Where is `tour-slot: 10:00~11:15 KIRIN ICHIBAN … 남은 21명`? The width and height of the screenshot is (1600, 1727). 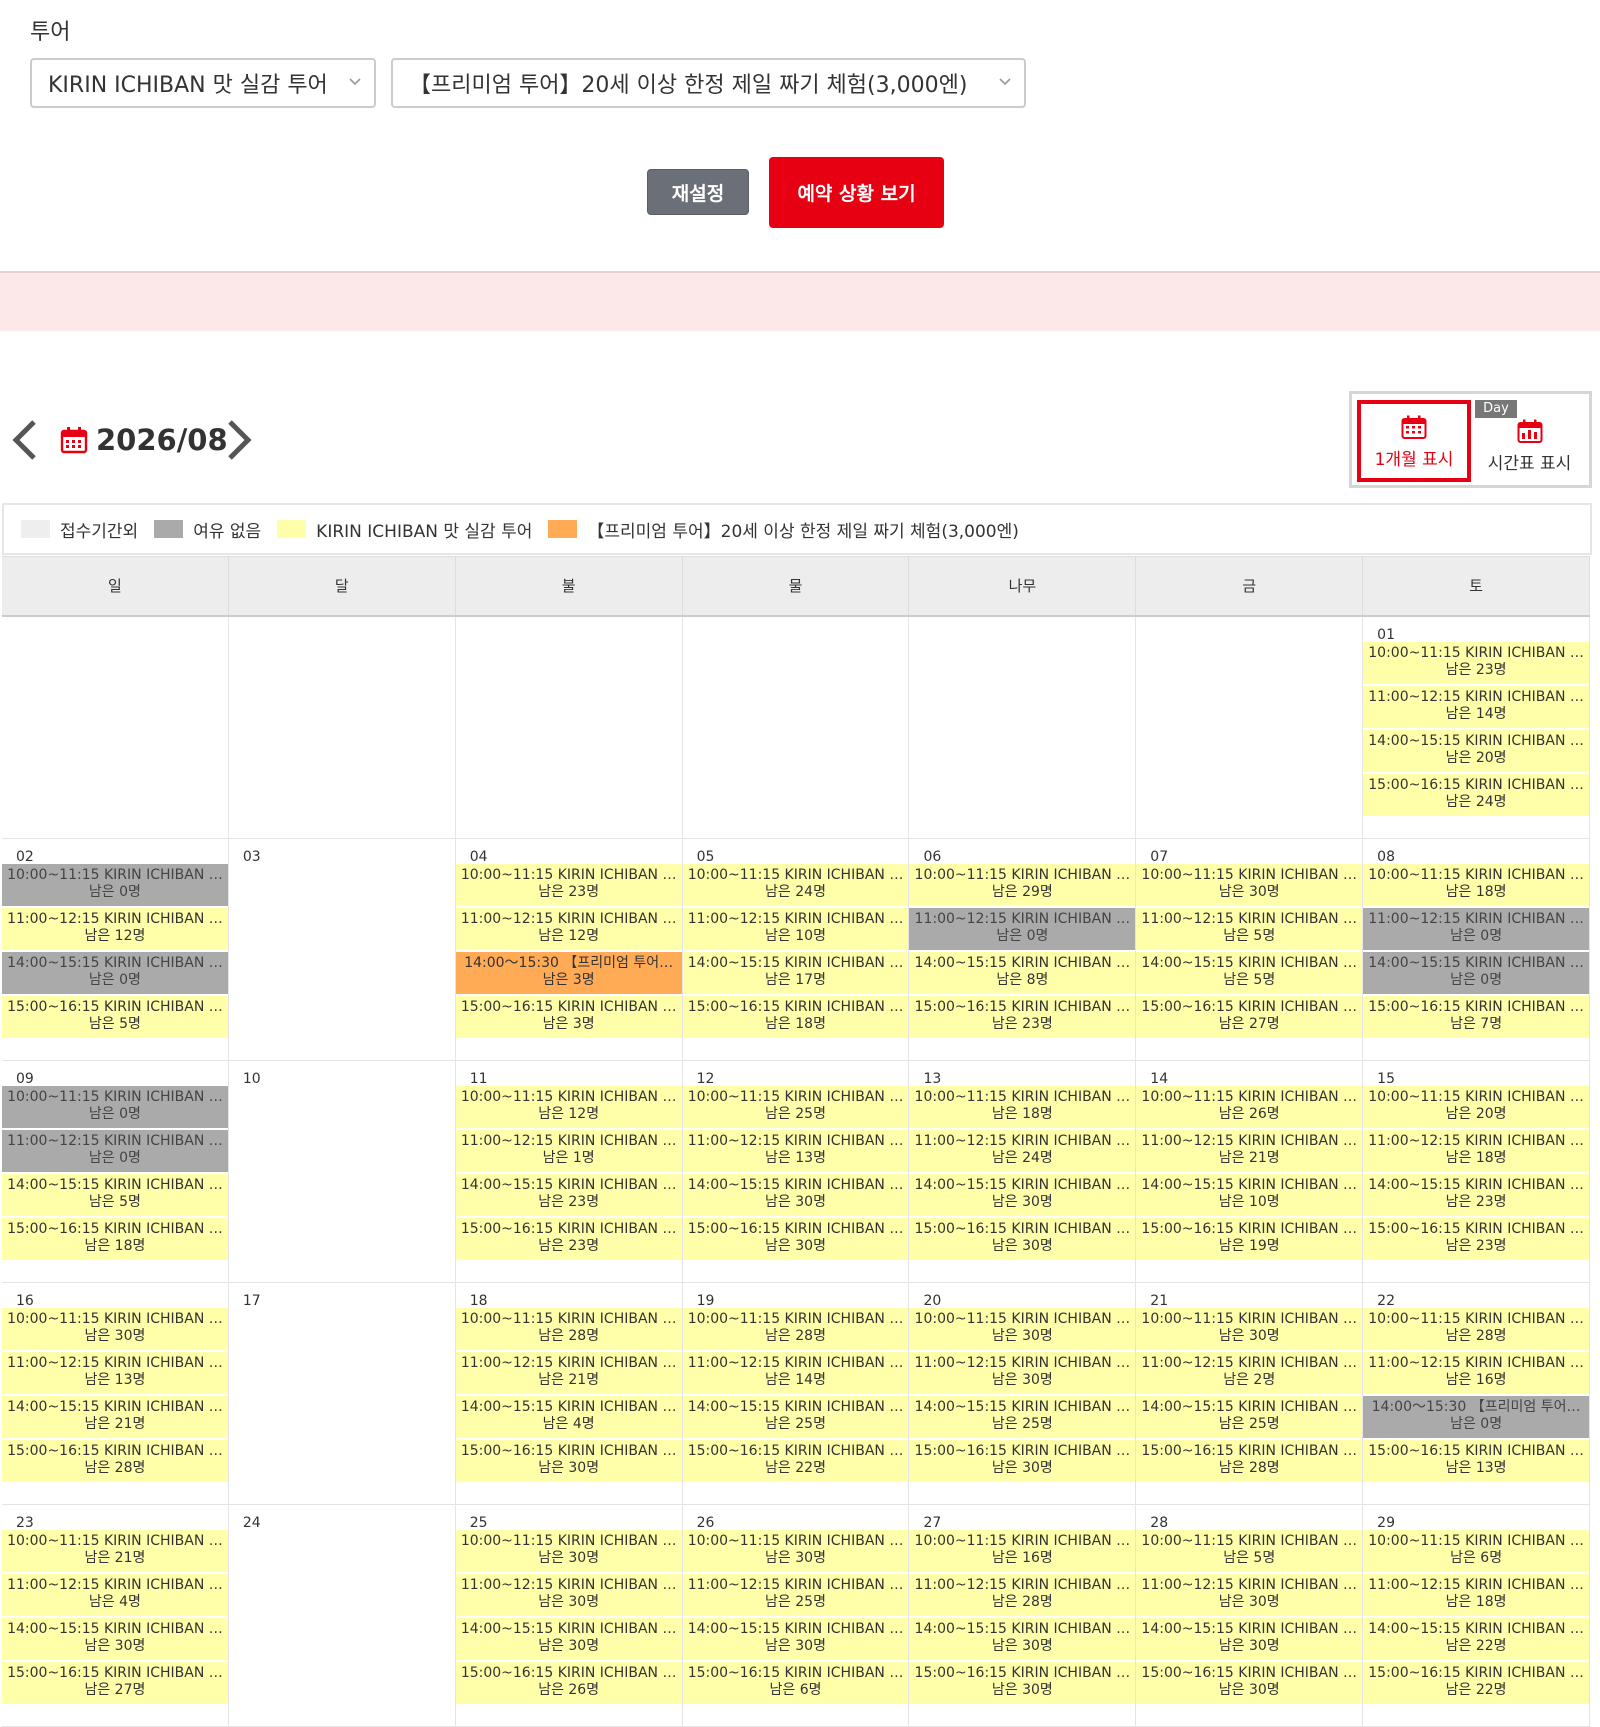
tour-slot: 10:00~11:15 KIRIN ICHIBAN … 남은 21명 is located at coordinates (115, 1551).